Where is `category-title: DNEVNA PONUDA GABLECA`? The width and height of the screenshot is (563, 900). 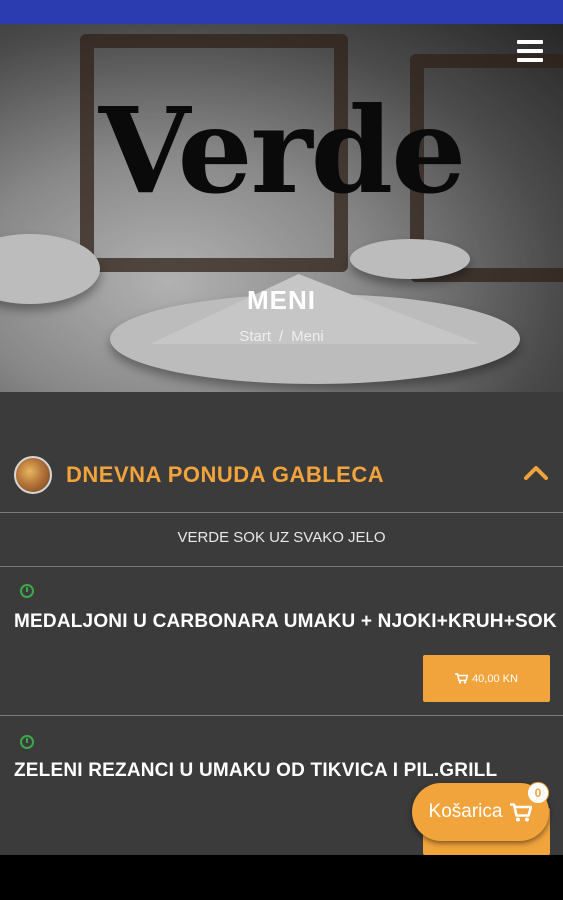
category-title: DNEVNA PONUDA GABLECA is located at coordinates (225, 474).